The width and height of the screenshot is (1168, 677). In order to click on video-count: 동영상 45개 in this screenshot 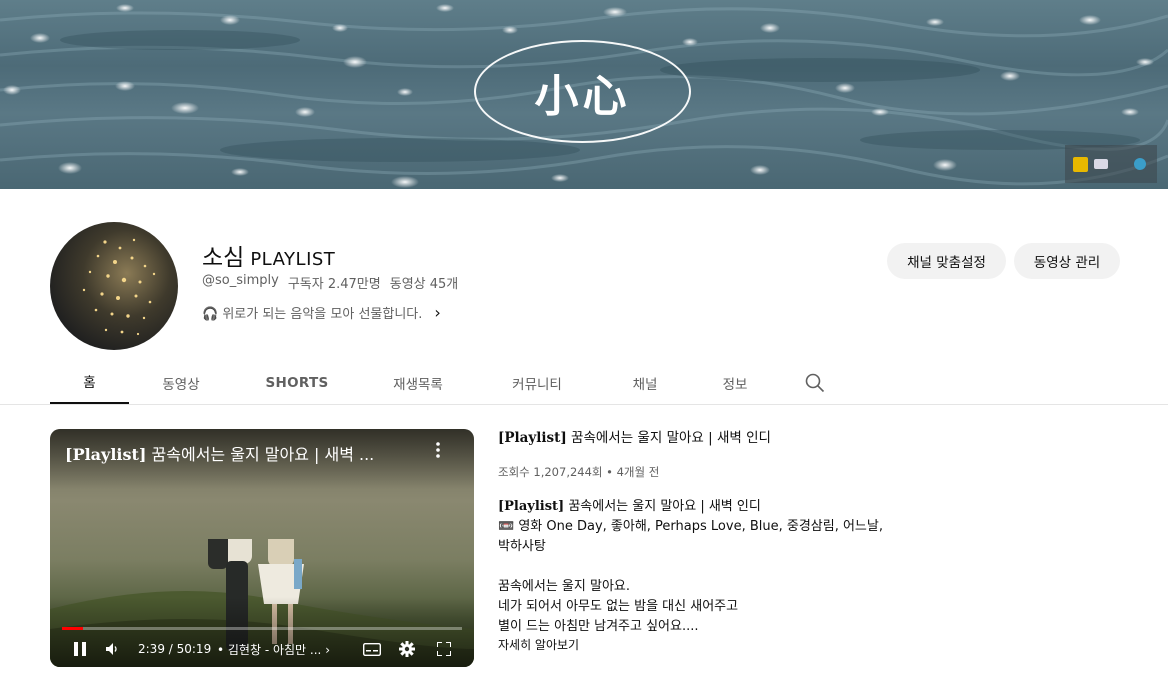, I will do `click(424, 284)`.